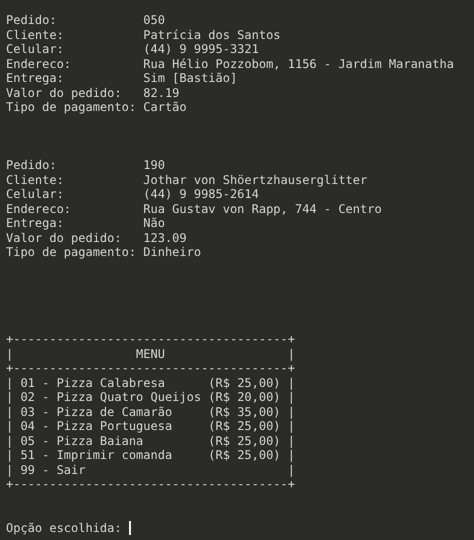 The image size is (474, 540). What do you see at coordinates (201, 194) in the screenshot?
I see `field-value: (44) 9 9985-2614` at bounding box center [201, 194].